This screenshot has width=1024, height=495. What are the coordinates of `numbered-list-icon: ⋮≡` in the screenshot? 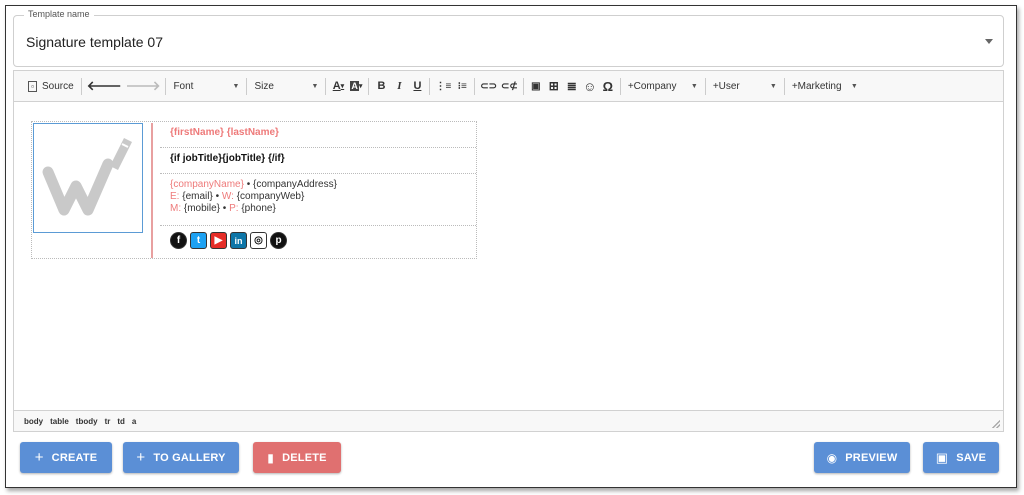 It's located at (443, 86).